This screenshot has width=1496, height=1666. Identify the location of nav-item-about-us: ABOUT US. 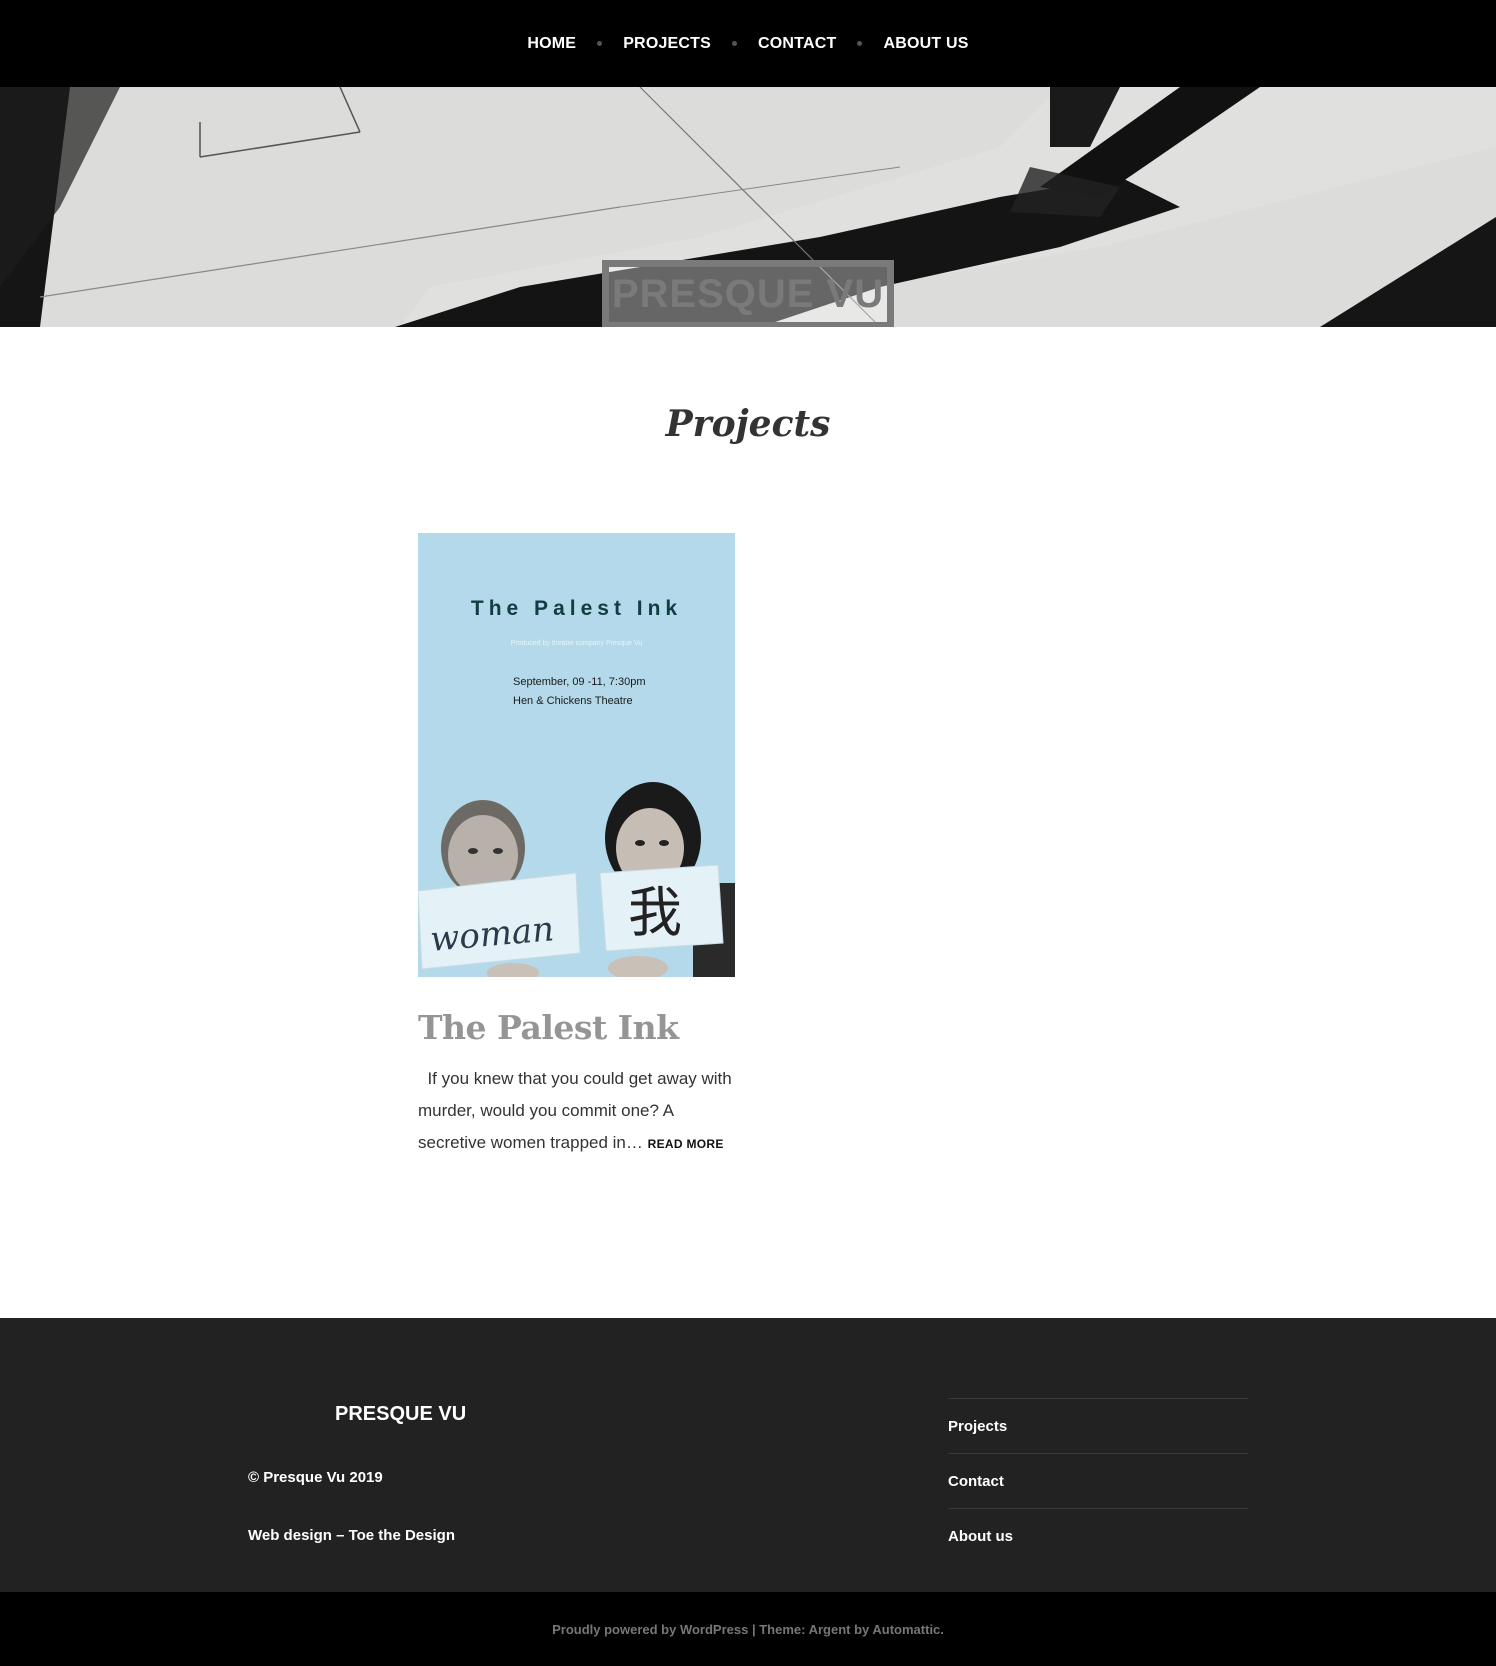
(925, 44).